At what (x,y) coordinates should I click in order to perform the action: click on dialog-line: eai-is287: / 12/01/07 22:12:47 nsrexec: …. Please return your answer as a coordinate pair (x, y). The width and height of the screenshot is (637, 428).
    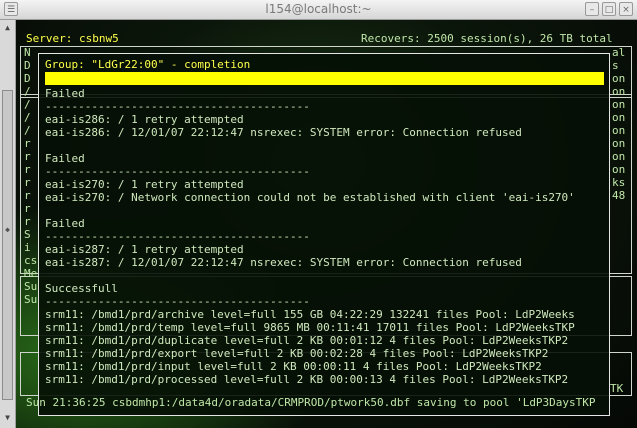
    Looking at the image, I should click on (283, 262).